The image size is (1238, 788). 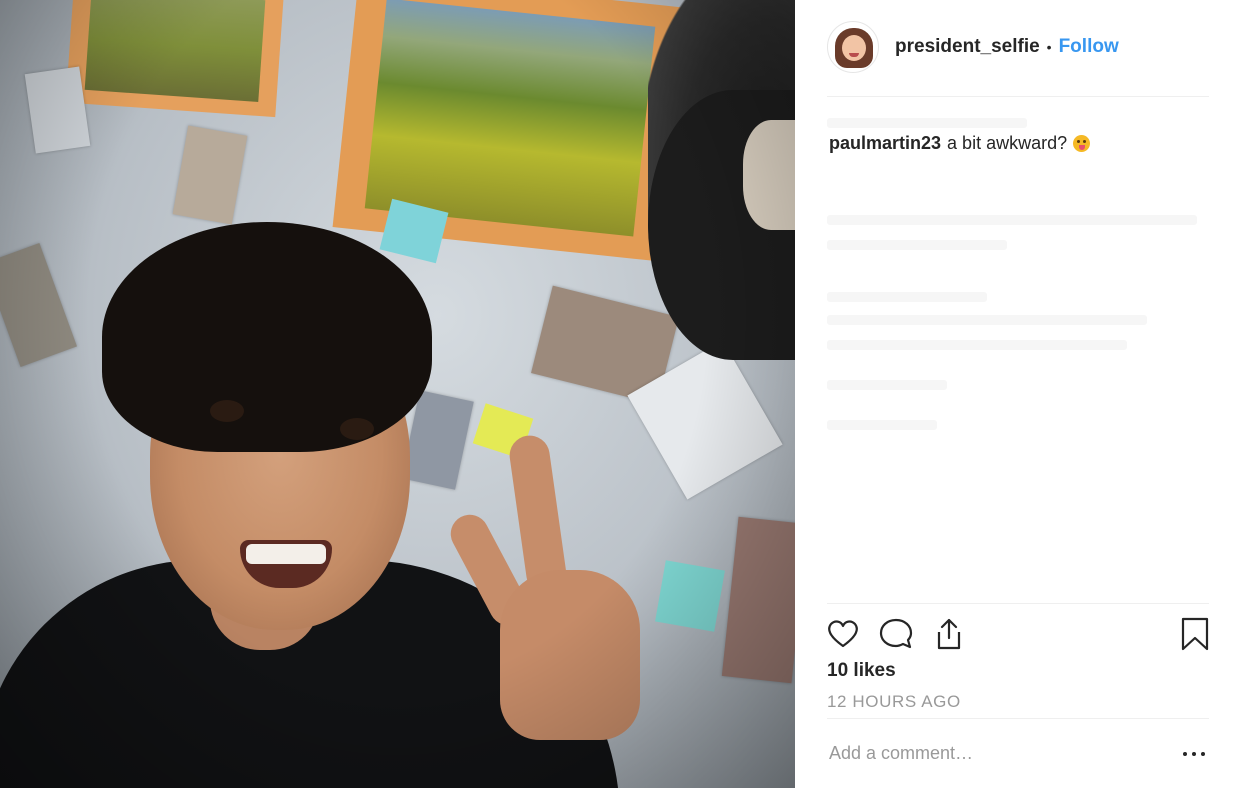 I want to click on tongue-emoji-icon, so click(x=1082, y=143).